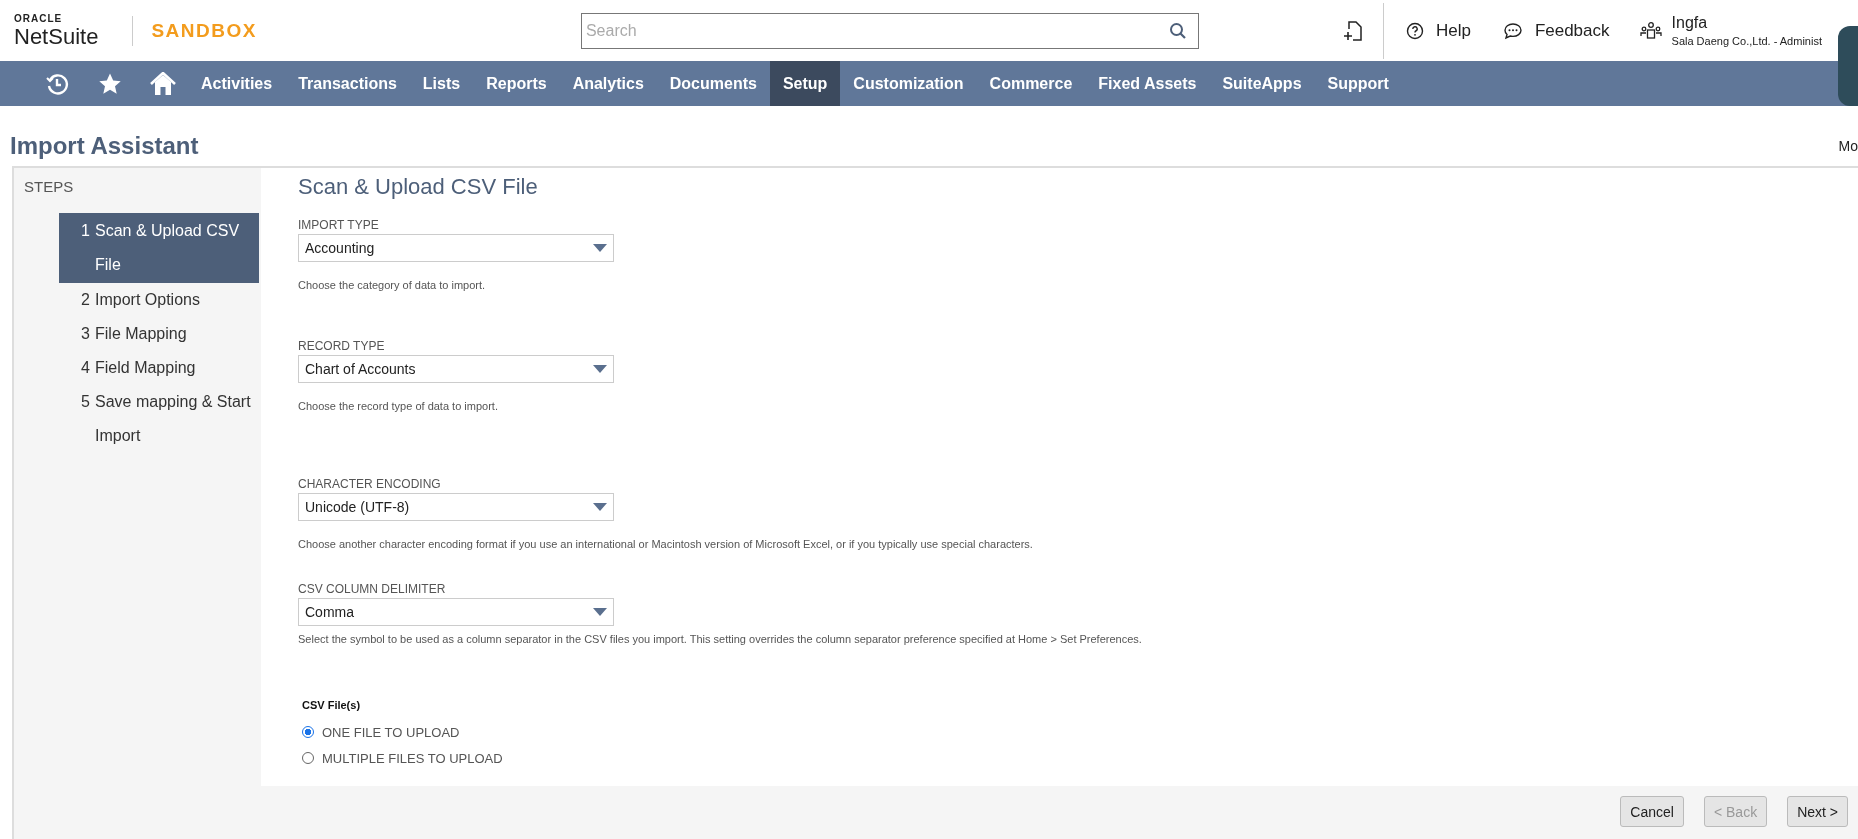 Image resolution: width=1858 pixels, height=839 pixels. Describe the element at coordinates (1352, 30) in the screenshot. I see `add-document-icon` at that location.